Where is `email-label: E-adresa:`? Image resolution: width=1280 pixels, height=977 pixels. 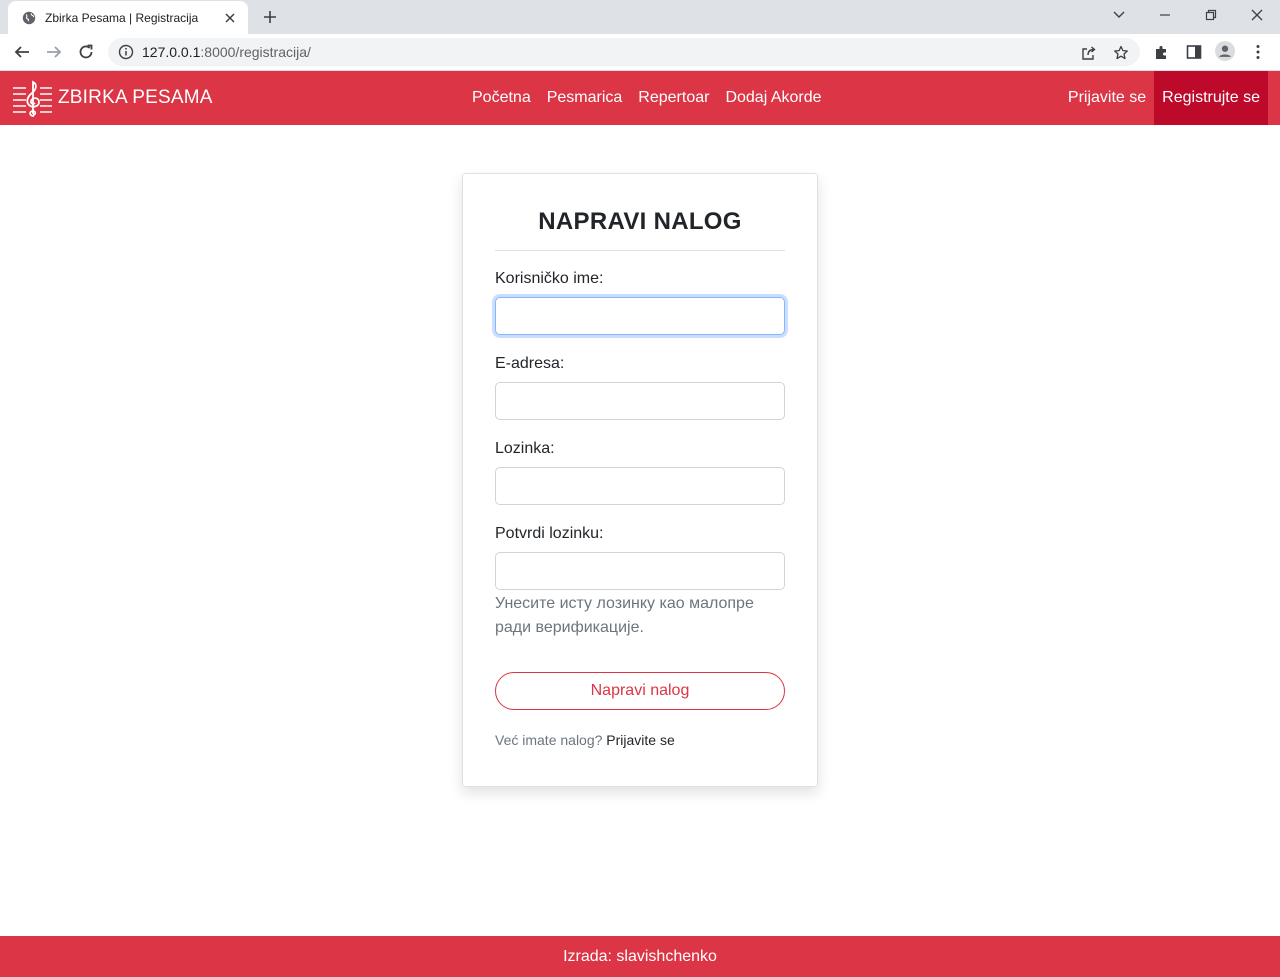
email-label: E-adresa: is located at coordinates (530, 363).